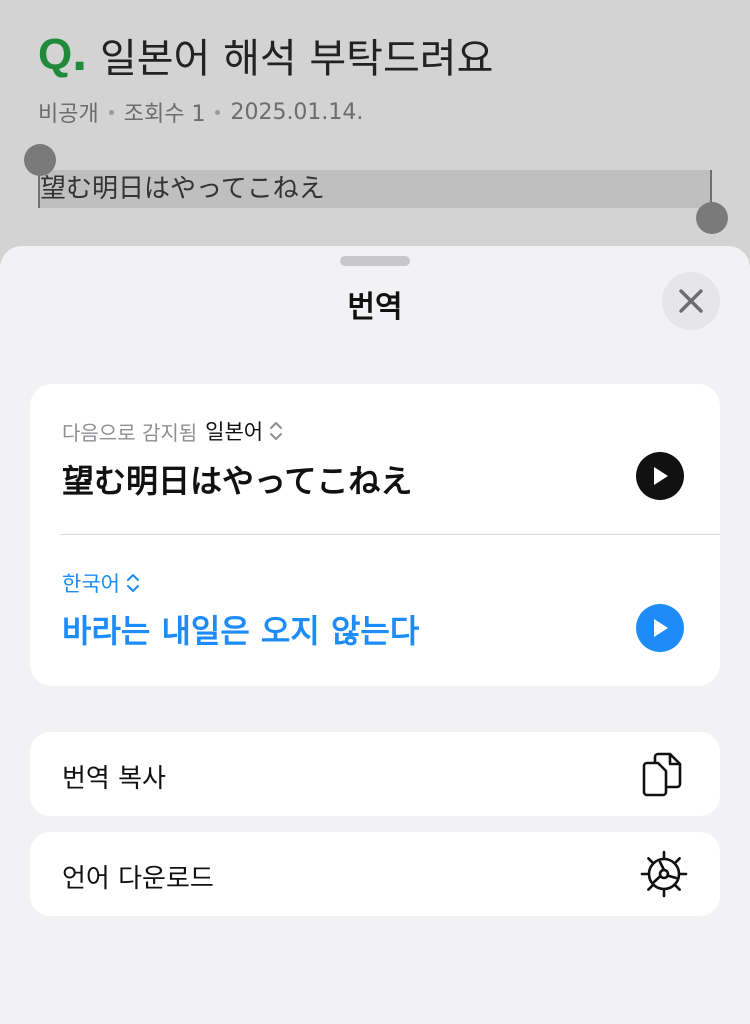  What do you see at coordinates (296, 59) in the screenshot?
I see `question-title-text: 일본어 해석 부탁드려요` at bounding box center [296, 59].